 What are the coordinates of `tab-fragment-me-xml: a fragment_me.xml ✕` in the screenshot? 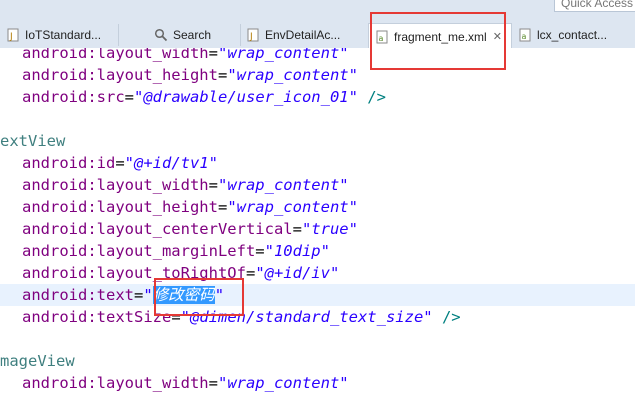 It's located at (440, 36).